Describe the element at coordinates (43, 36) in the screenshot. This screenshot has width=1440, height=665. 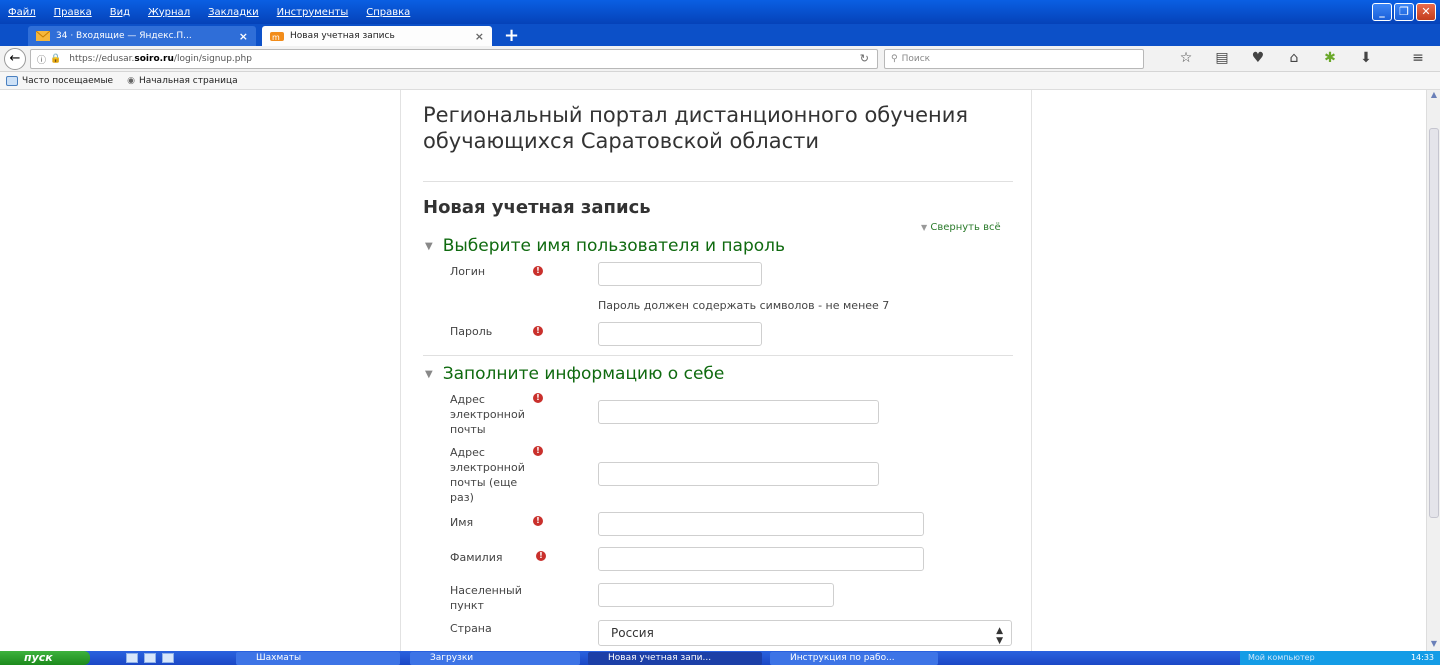
I see `mail-icon` at that location.